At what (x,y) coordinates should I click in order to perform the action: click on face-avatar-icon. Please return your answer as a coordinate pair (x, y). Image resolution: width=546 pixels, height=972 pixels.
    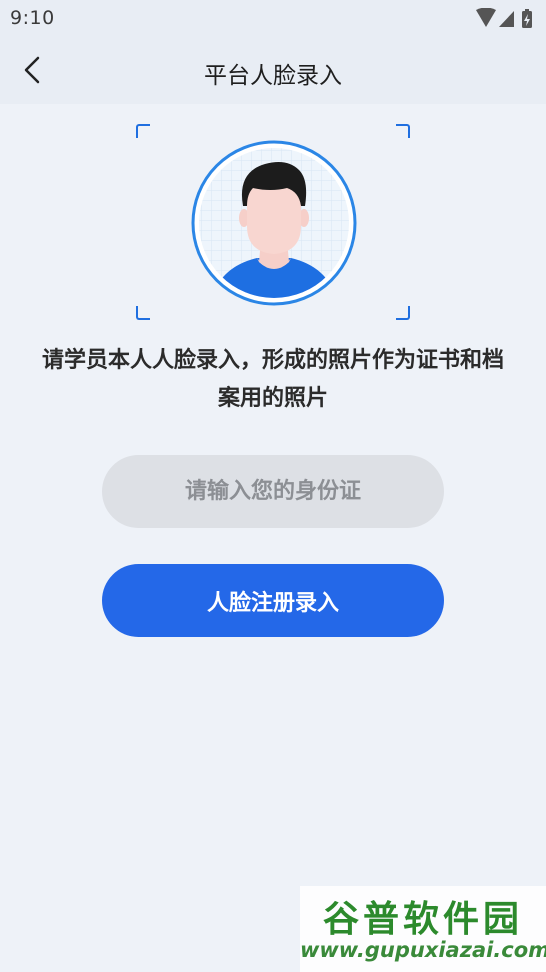
    Looking at the image, I should click on (274, 223).